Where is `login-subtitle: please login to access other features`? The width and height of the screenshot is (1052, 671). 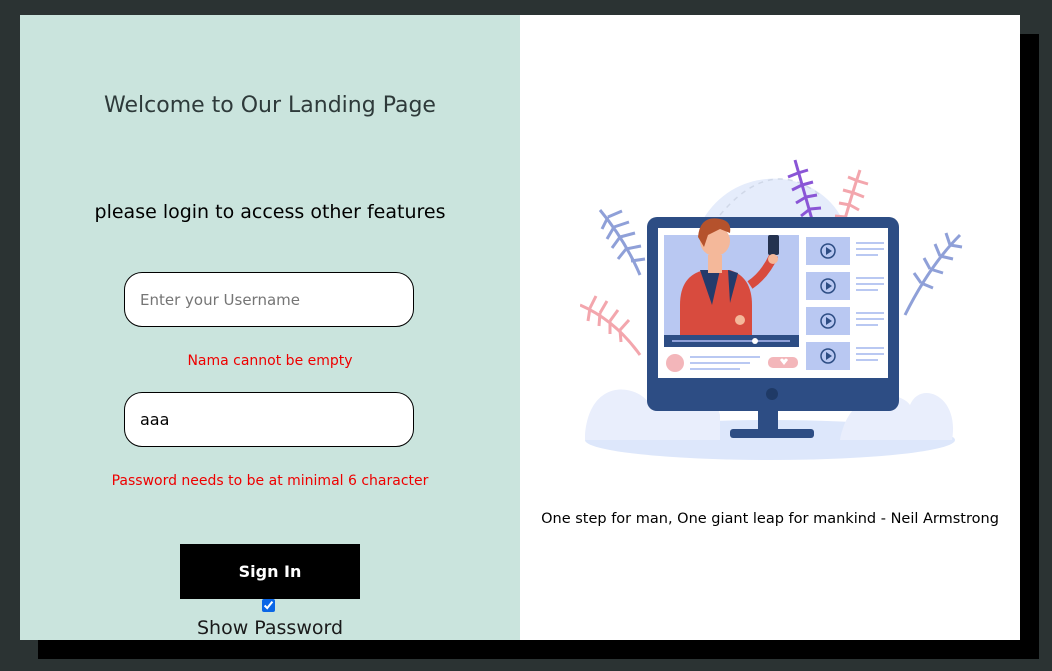
login-subtitle: please login to access other features is located at coordinates (270, 212).